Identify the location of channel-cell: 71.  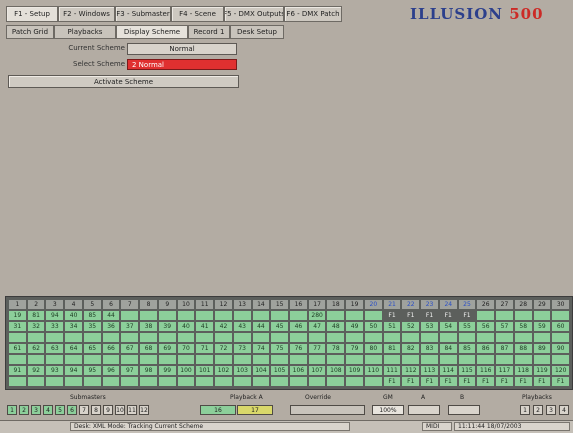
(205, 348).